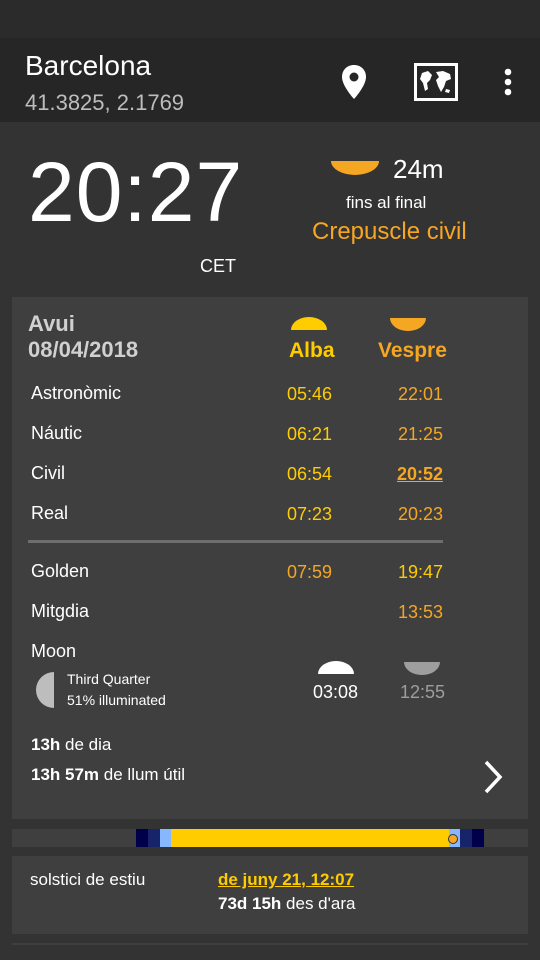 This screenshot has height=960, width=540. I want to click on day-length-text: de dia, so click(88, 744).